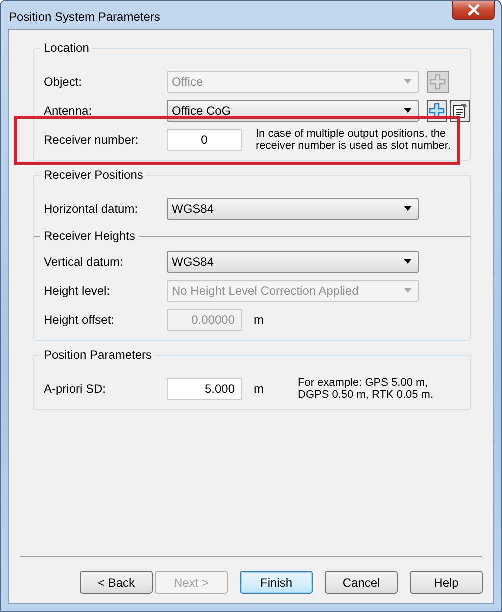  I want to click on properties-button, so click(460, 111).